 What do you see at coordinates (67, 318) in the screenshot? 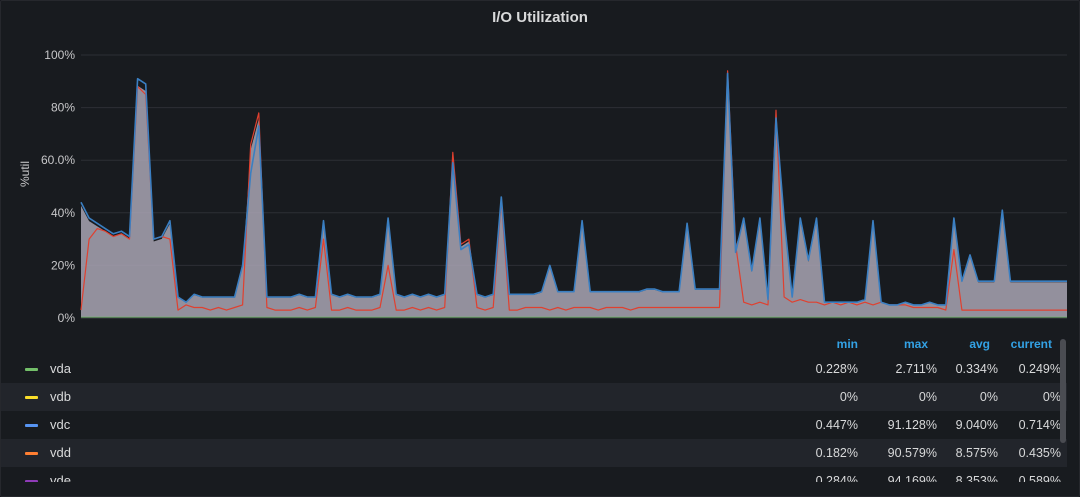
I see `y-tick-label: 0%` at bounding box center [67, 318].